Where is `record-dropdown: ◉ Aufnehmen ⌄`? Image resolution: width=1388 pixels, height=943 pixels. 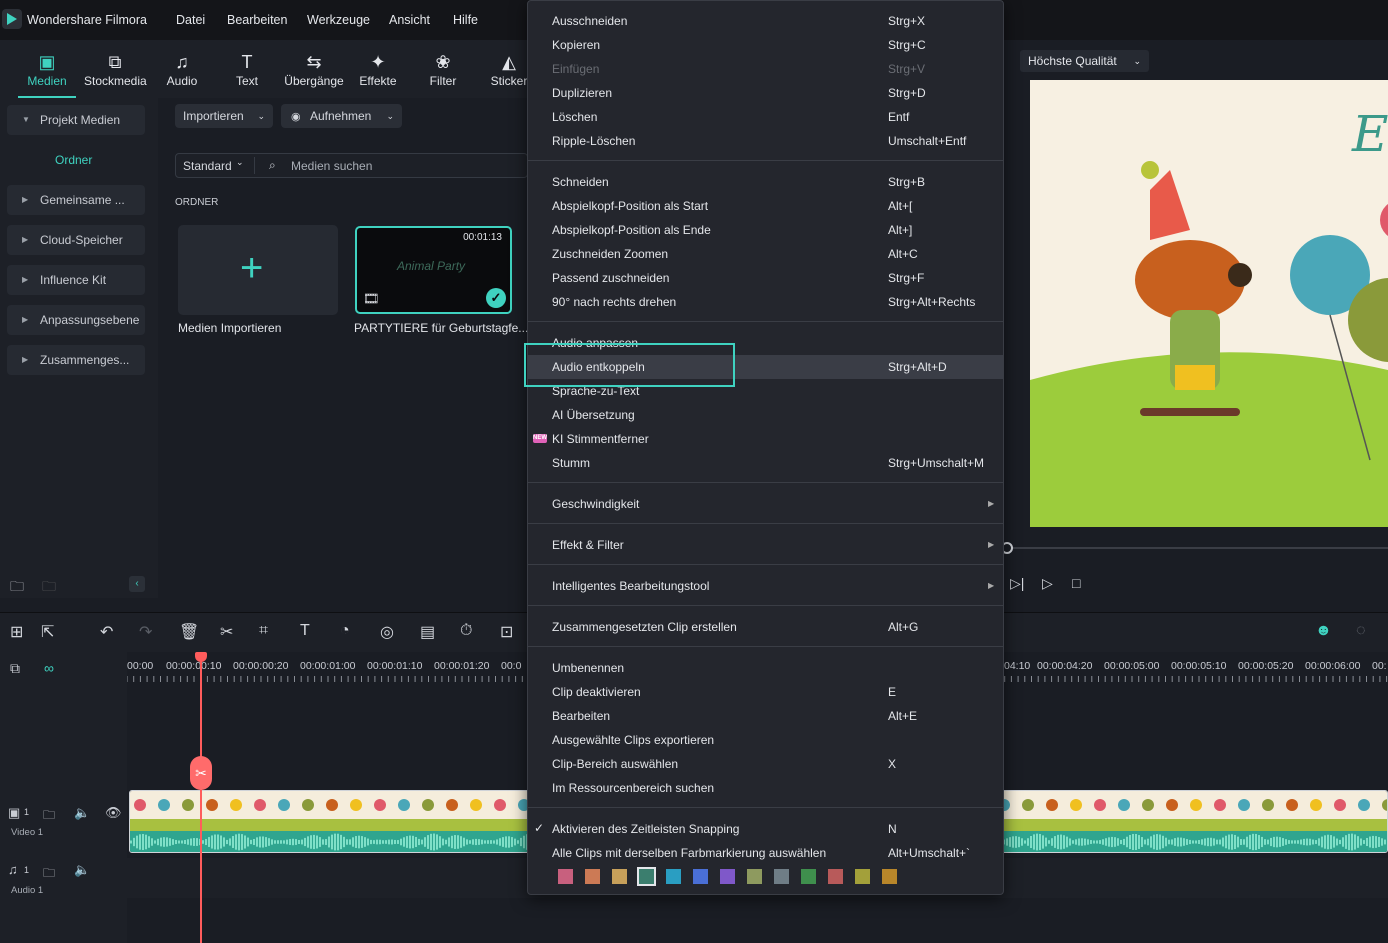 record-dropdown: ◉ Aufnehmen ⌄ is located at coordinates (341, 116).